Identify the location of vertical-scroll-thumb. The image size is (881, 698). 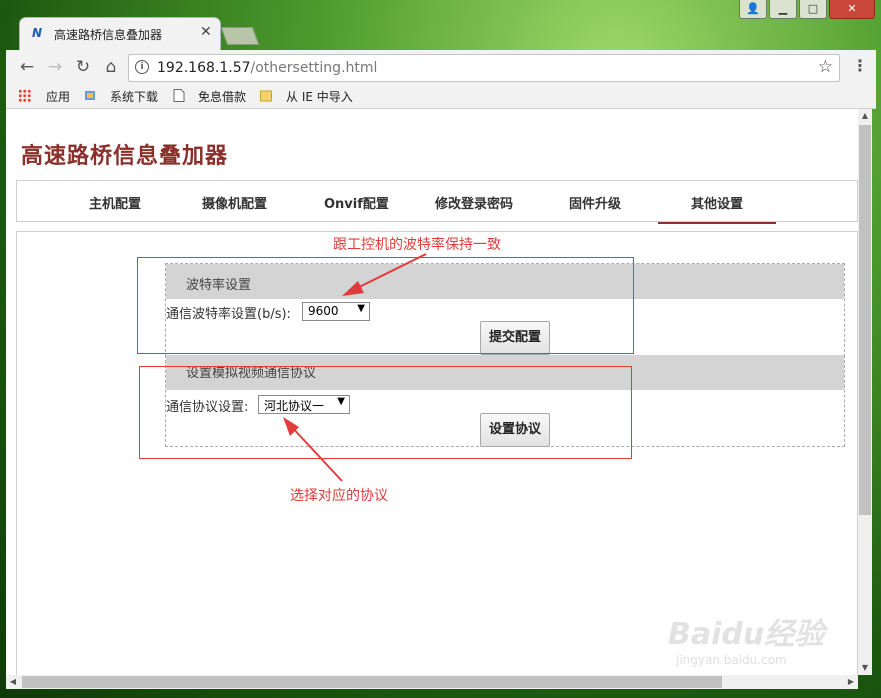
(865, 320).